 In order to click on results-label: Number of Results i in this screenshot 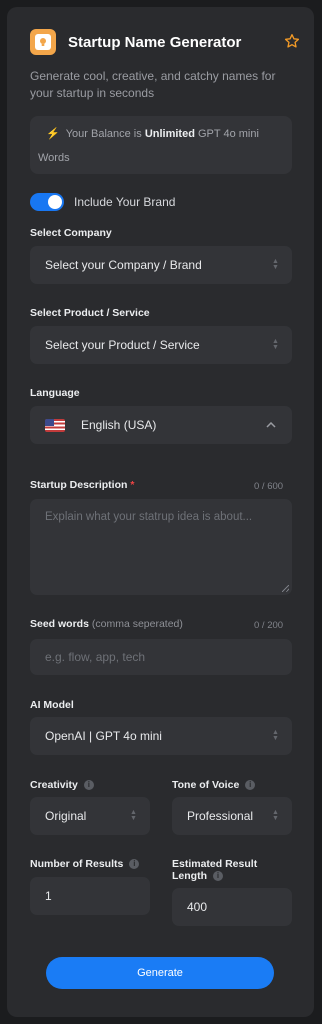, I will do `click(85, 864)`.